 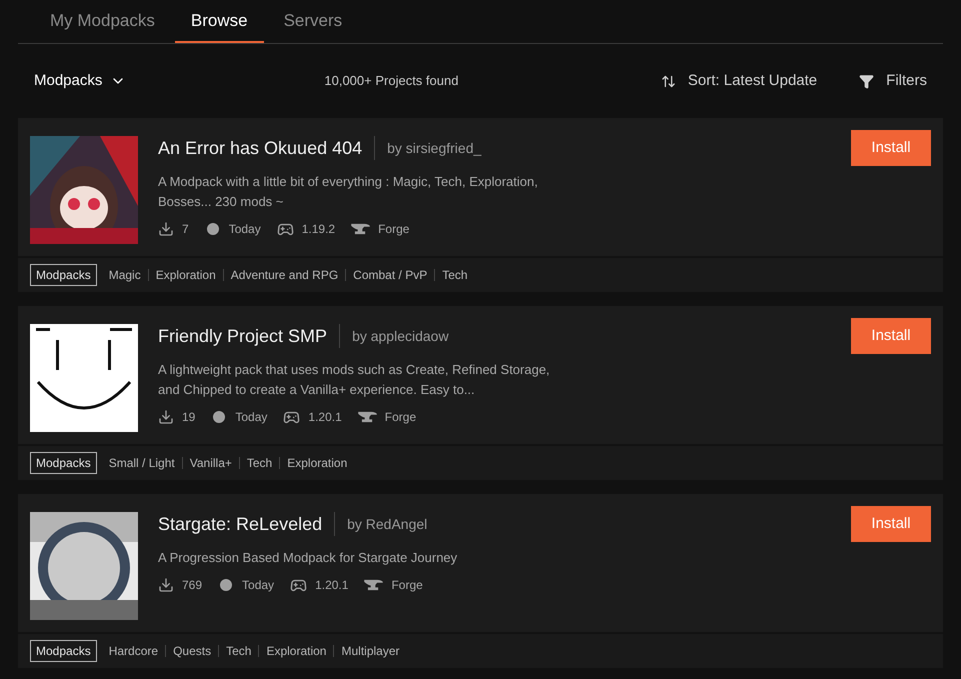 What do you see at coordinates (370, 651) in the screenshot?
I see `tag-label: Multiplayer` at bounding box center [370, 651].